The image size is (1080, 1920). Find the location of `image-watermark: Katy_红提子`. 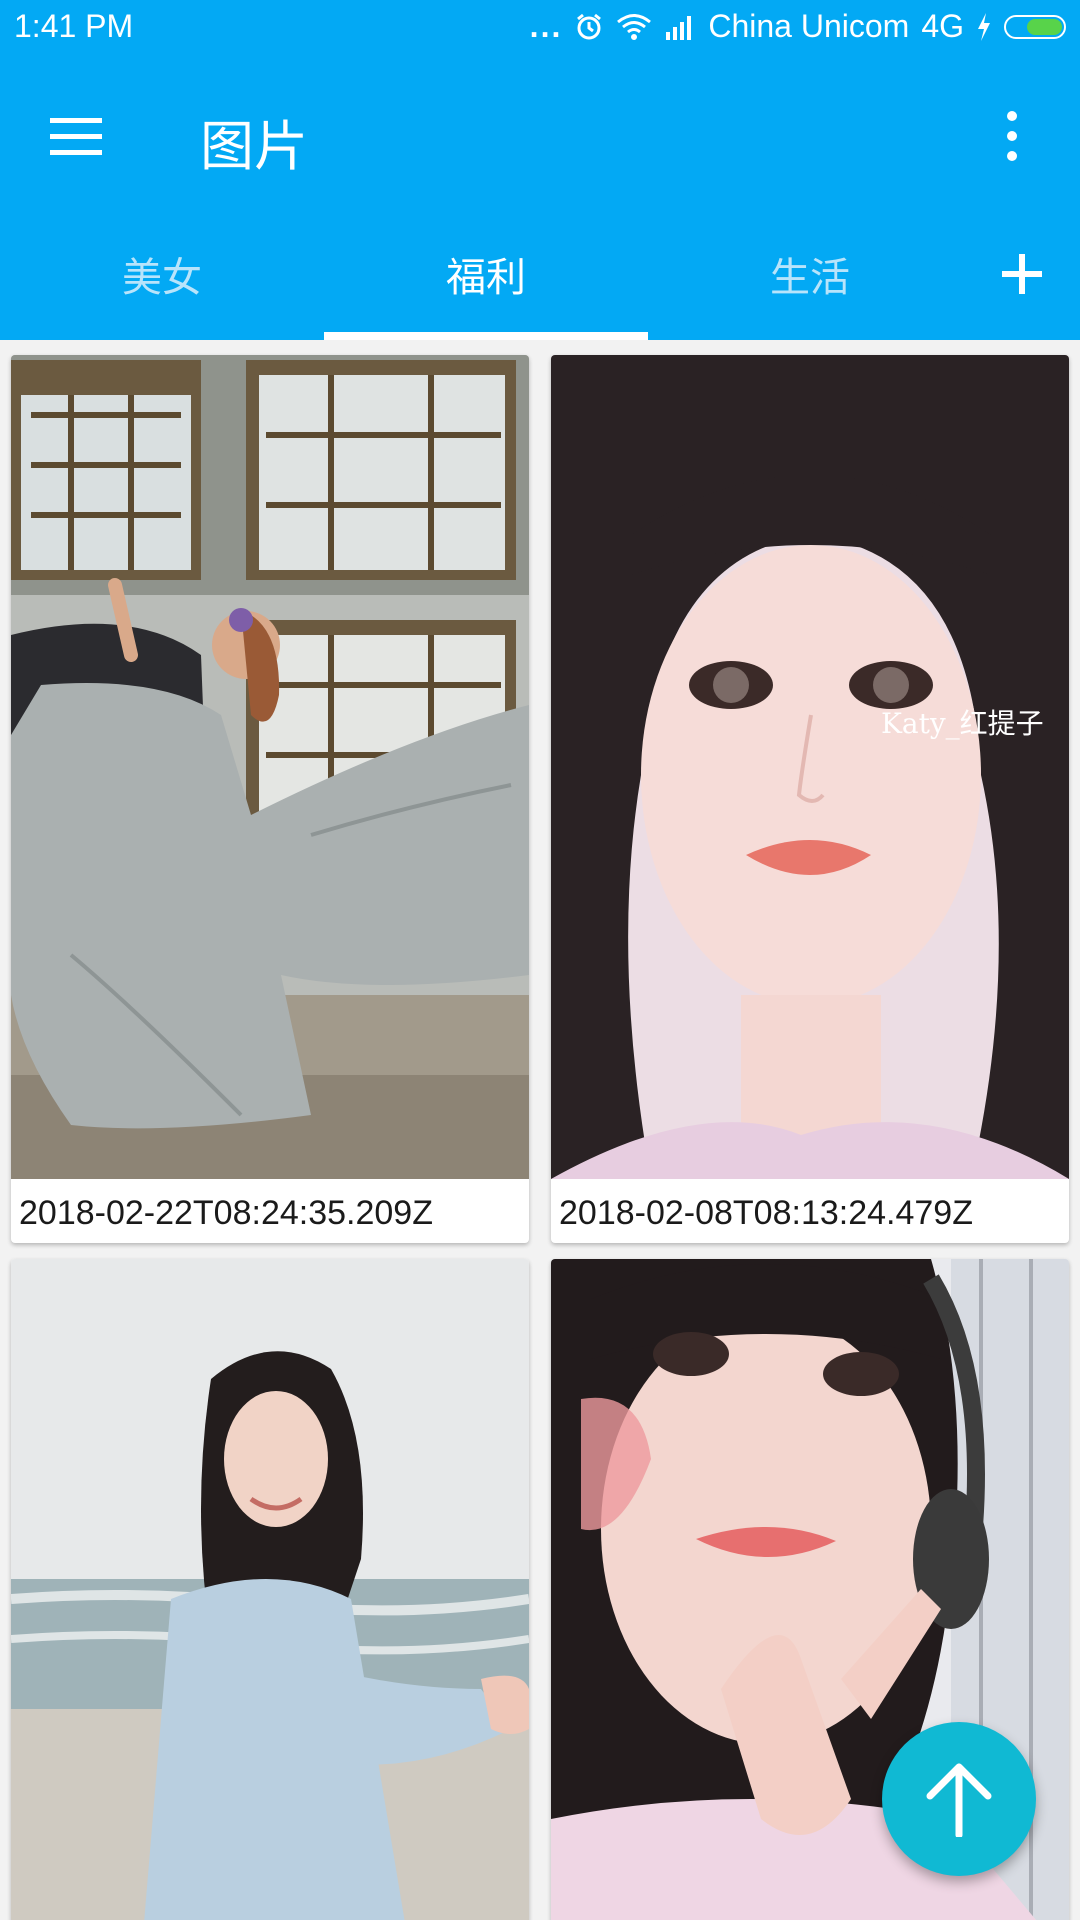

image-watermark: Katy_红提子 is located at coordinates (962, 723).